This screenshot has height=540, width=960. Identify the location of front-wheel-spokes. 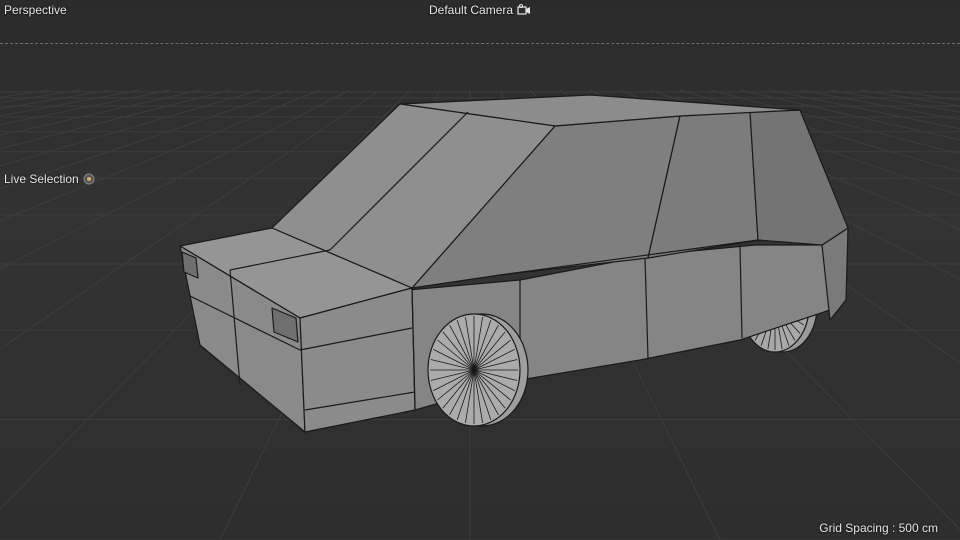
(474, 370).